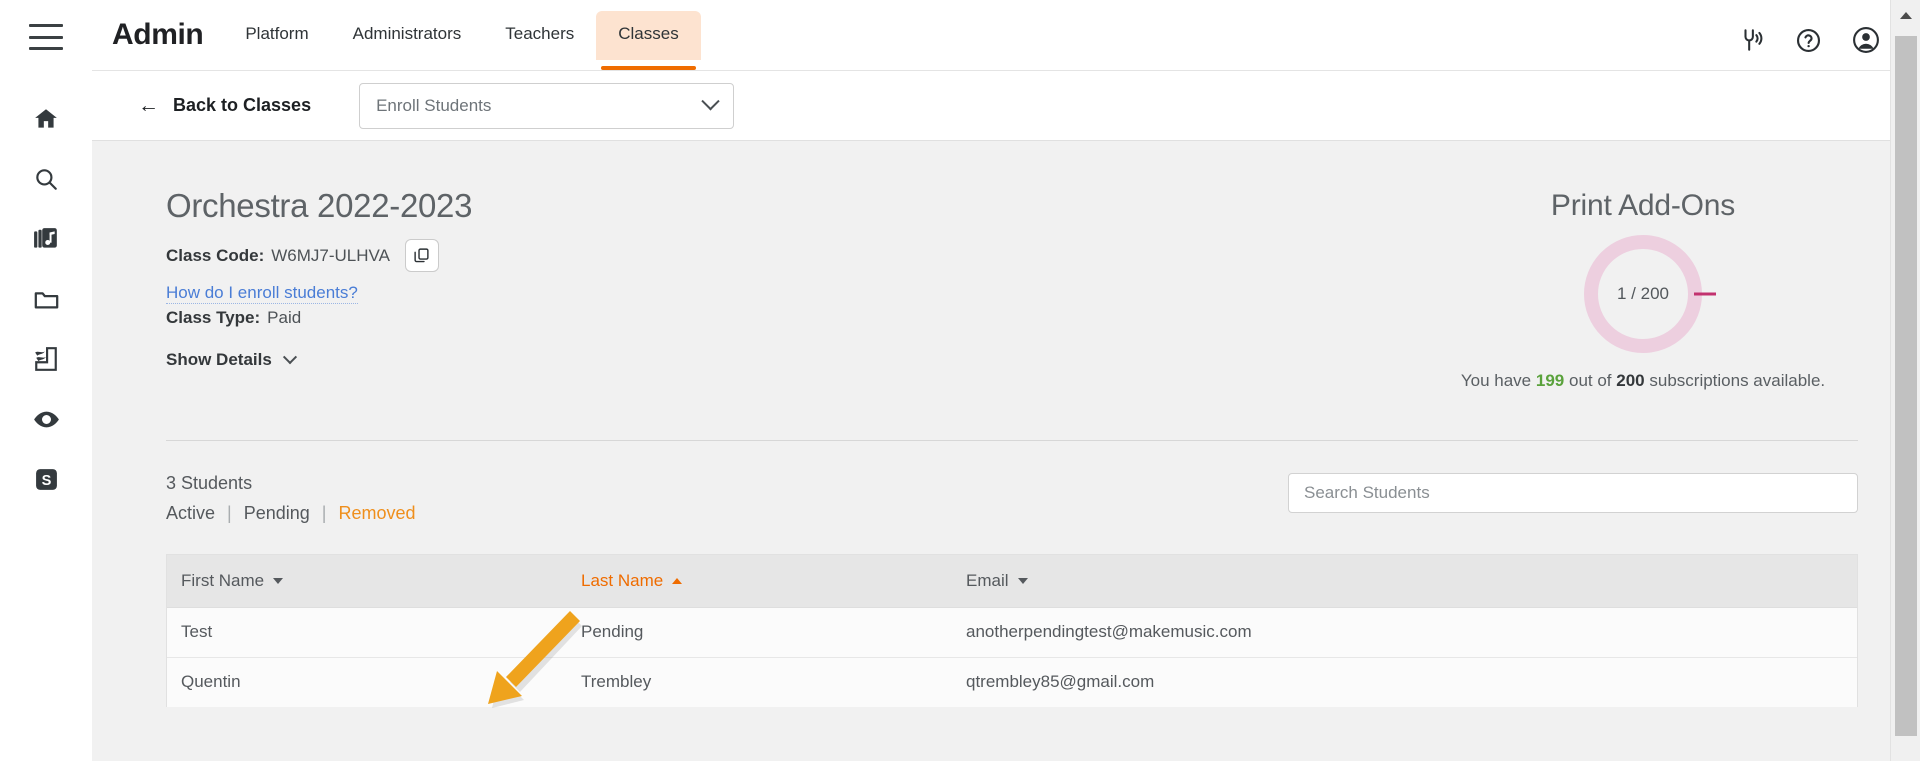 The height and width of the screenshot is (761, 1920). I want to click on home-icon, so click(46, 119).